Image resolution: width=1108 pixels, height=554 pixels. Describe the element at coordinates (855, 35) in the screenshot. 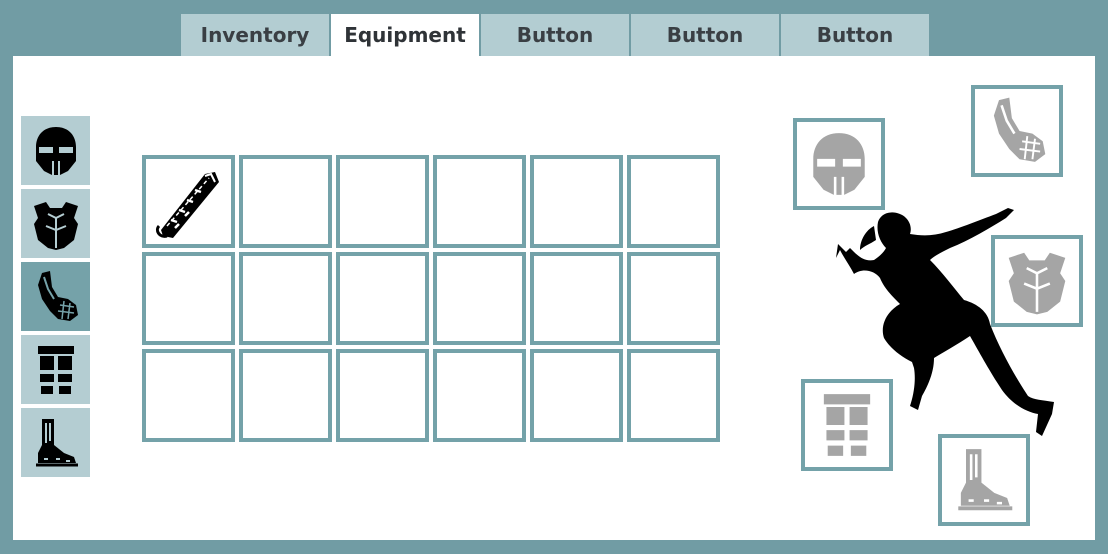

I see `tab-button-3: Button` at that location.